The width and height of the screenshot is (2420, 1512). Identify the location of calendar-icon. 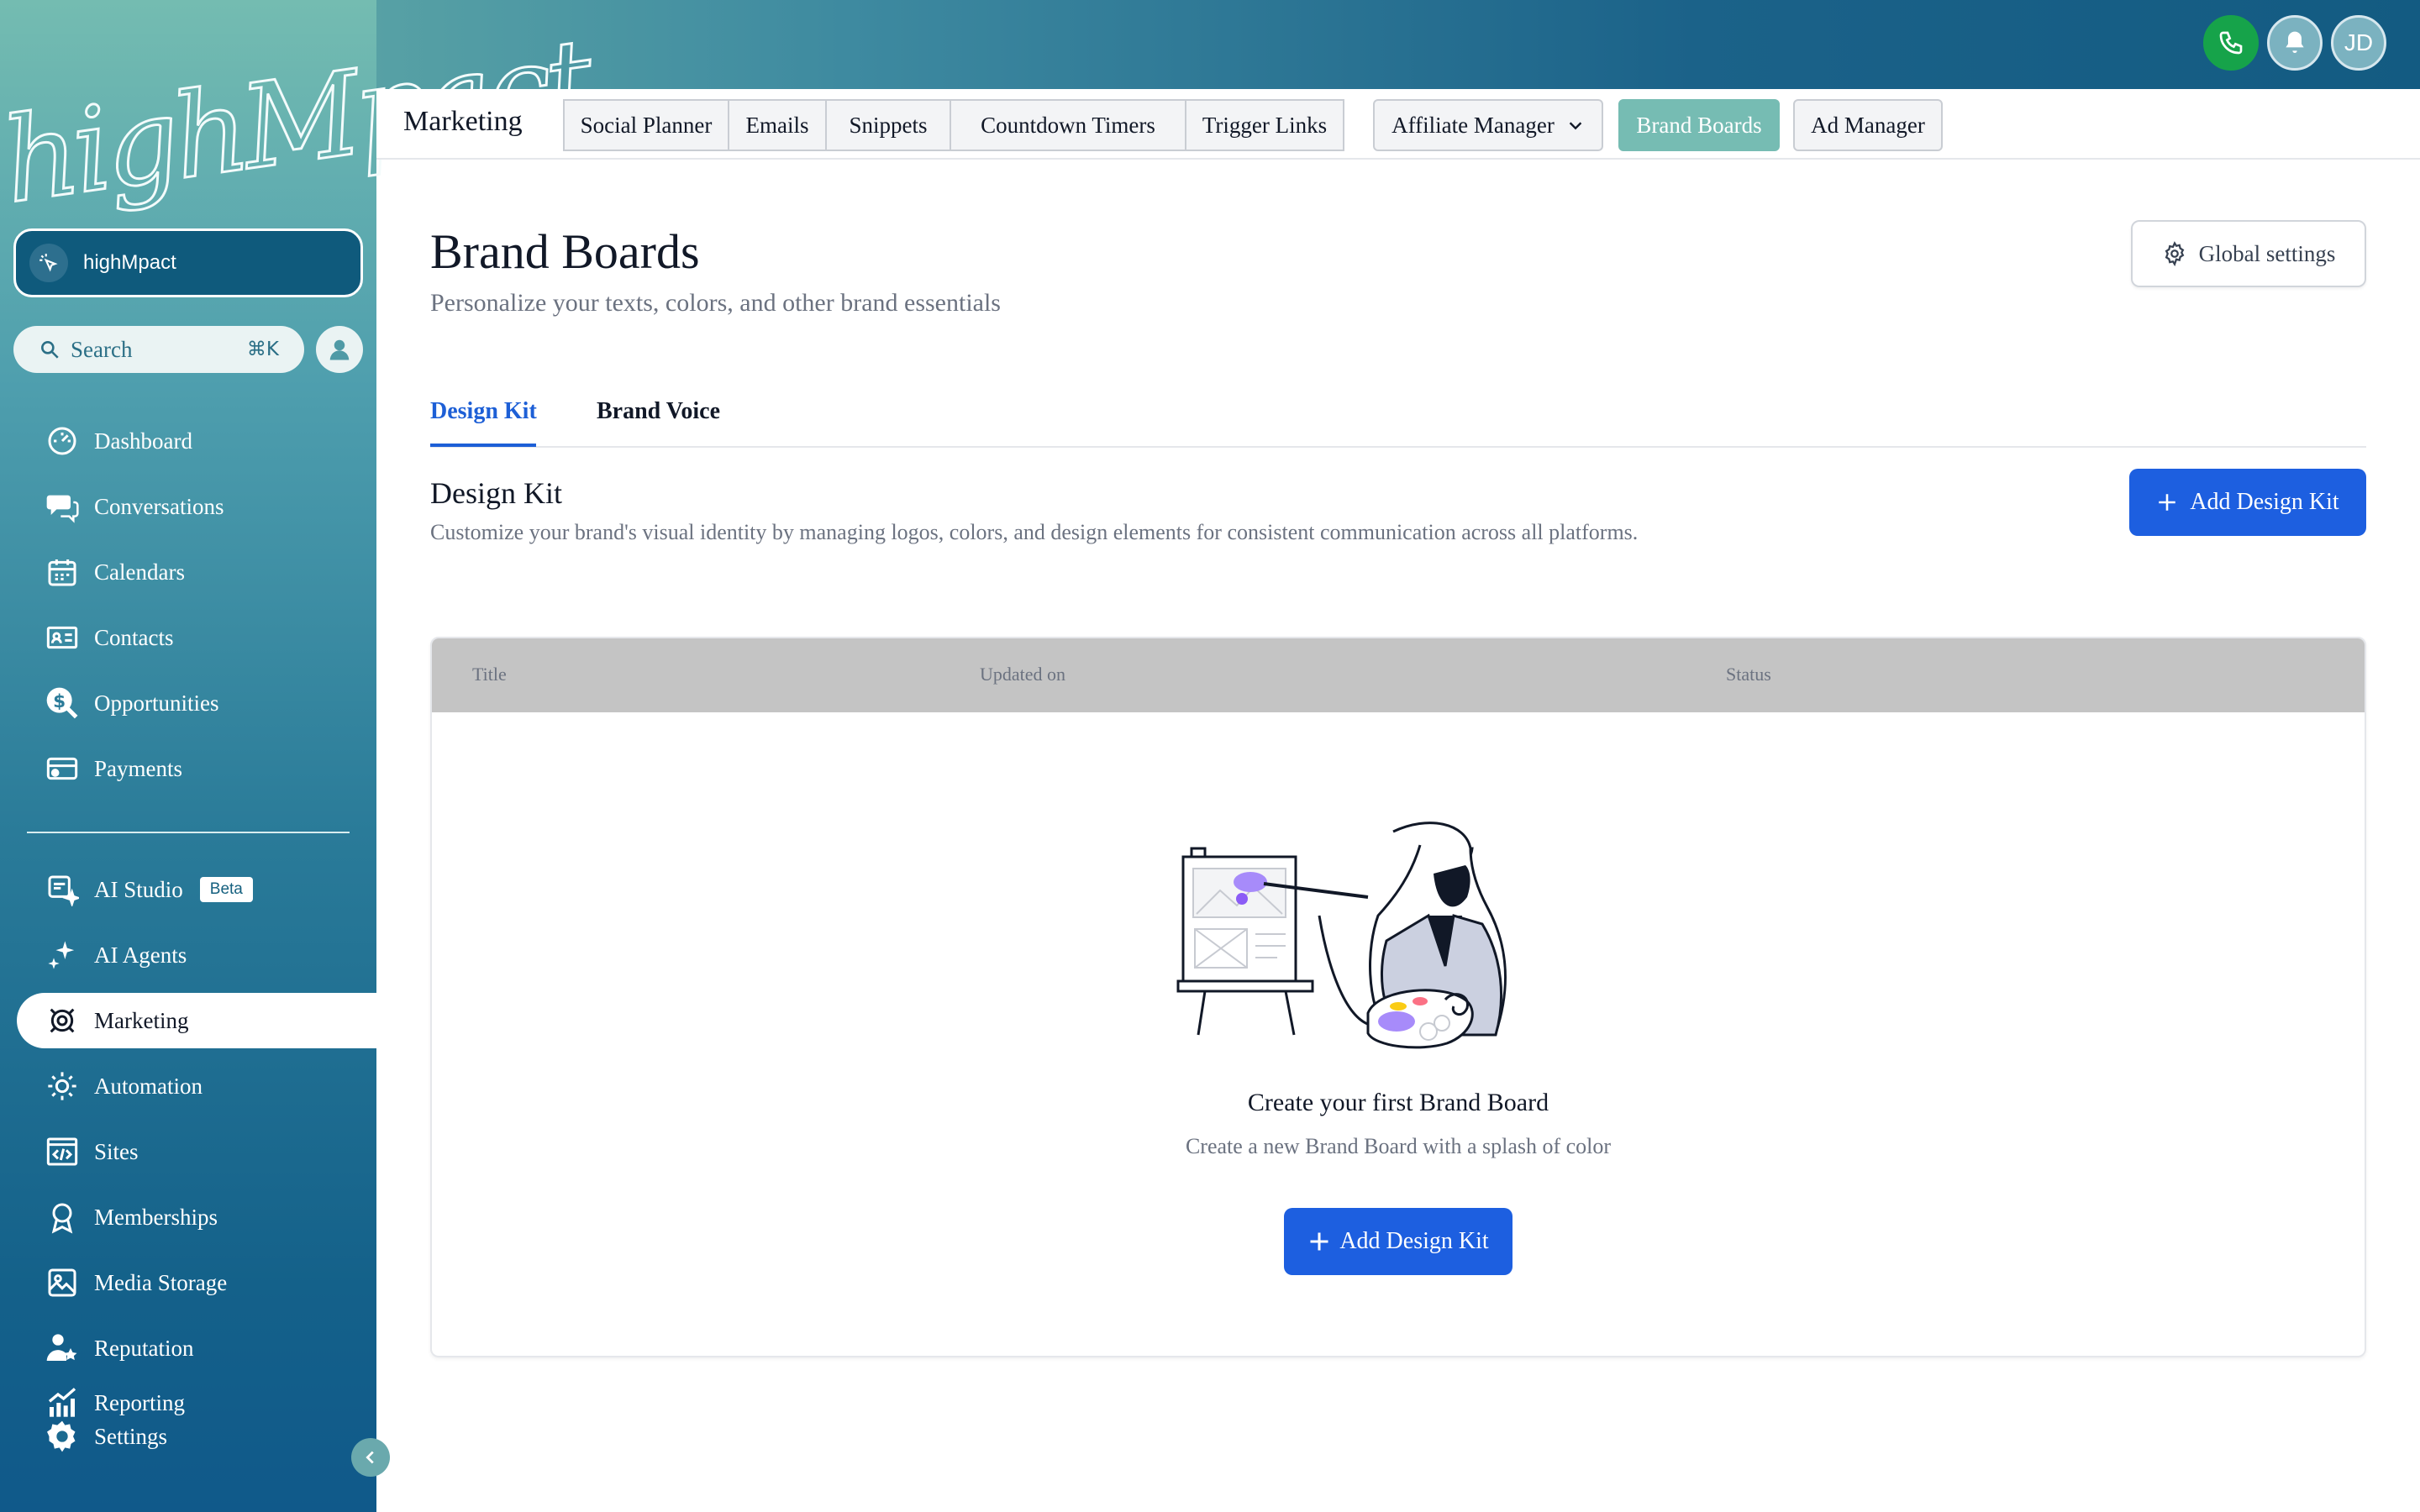
(62, 572).